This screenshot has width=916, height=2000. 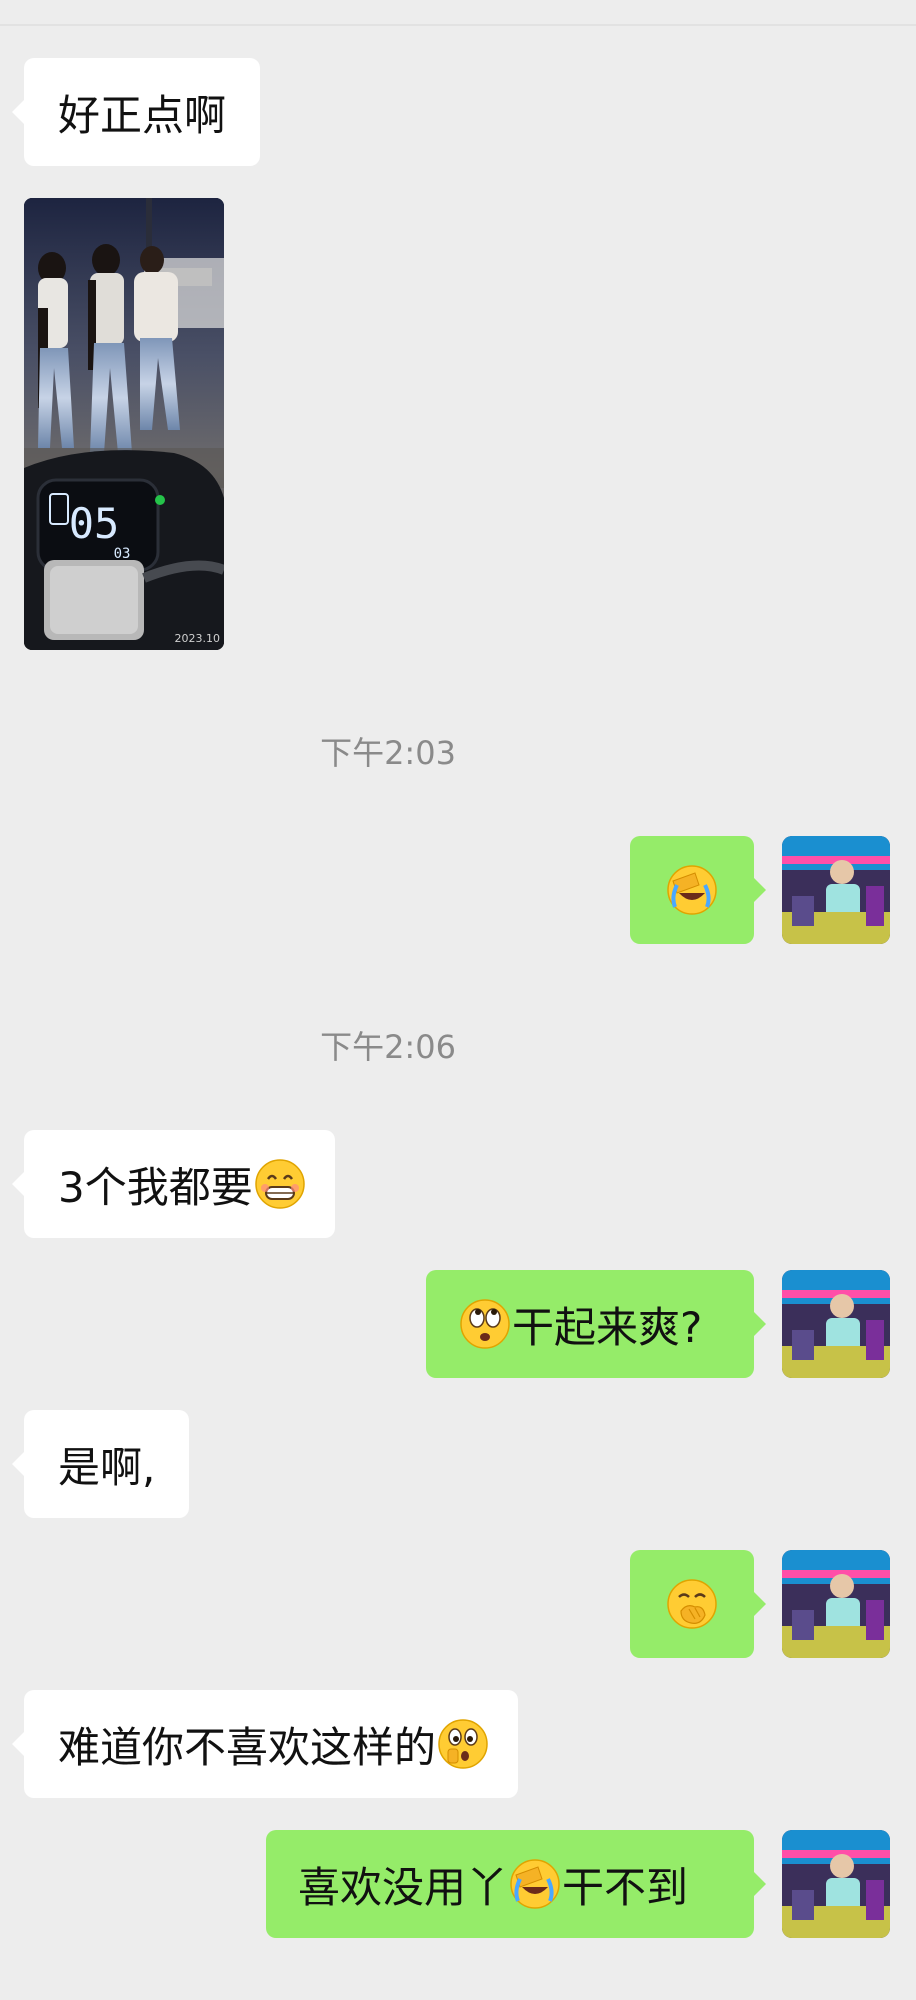 I want to click on outgoing-message-bubble: 干起来爽?, so click(x=596, y=1324).